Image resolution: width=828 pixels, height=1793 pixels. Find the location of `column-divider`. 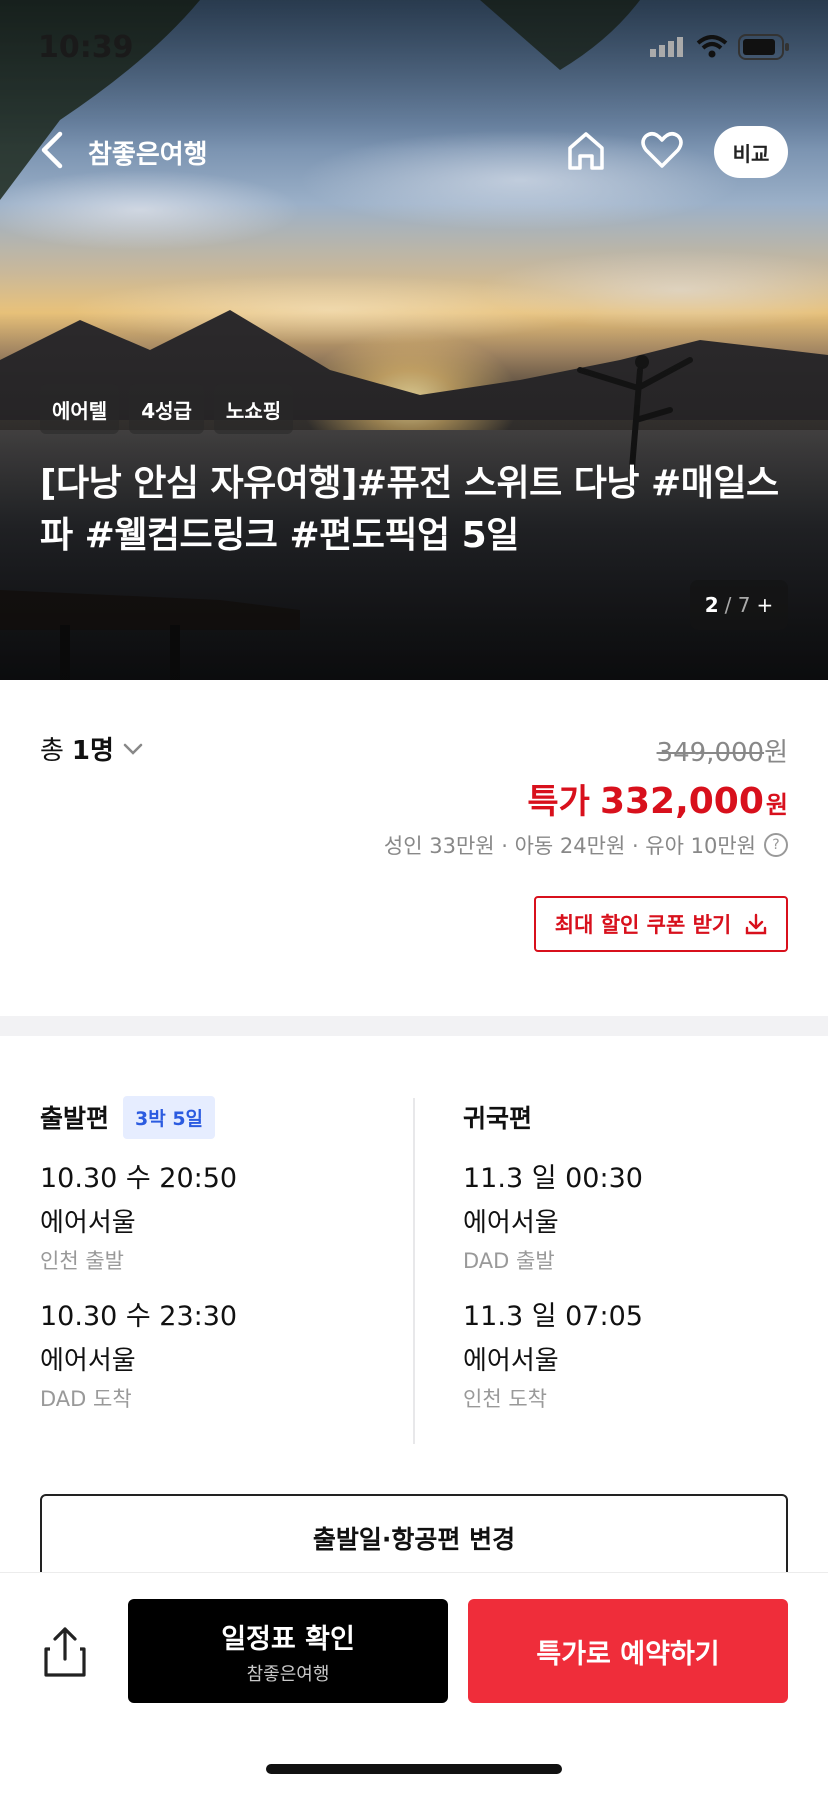

column-divider is located at coordinates (414, 1271).